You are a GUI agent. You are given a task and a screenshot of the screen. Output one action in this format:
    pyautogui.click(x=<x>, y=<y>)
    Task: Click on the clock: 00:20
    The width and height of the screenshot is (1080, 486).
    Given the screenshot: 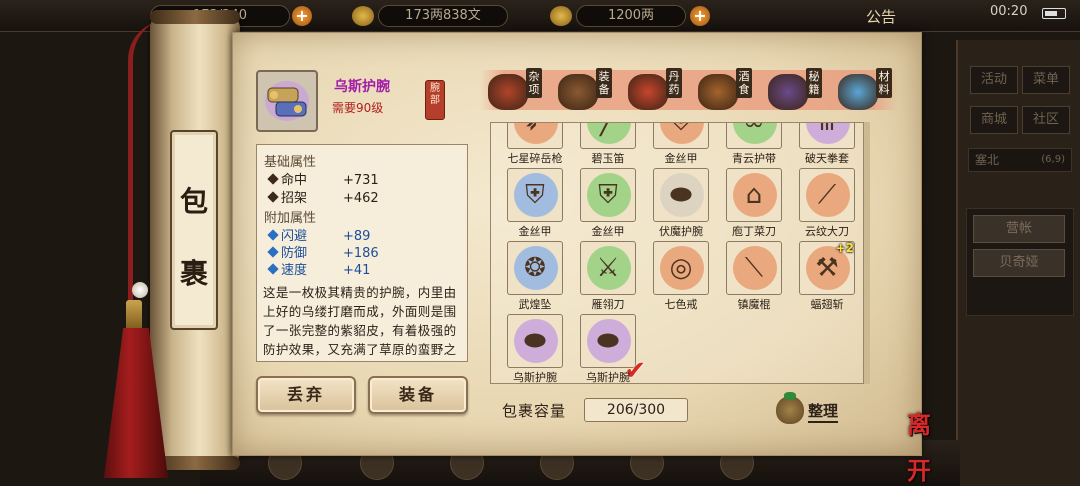 What is the action you would take?
    pyautogui.click(x=1009, y=11)
    